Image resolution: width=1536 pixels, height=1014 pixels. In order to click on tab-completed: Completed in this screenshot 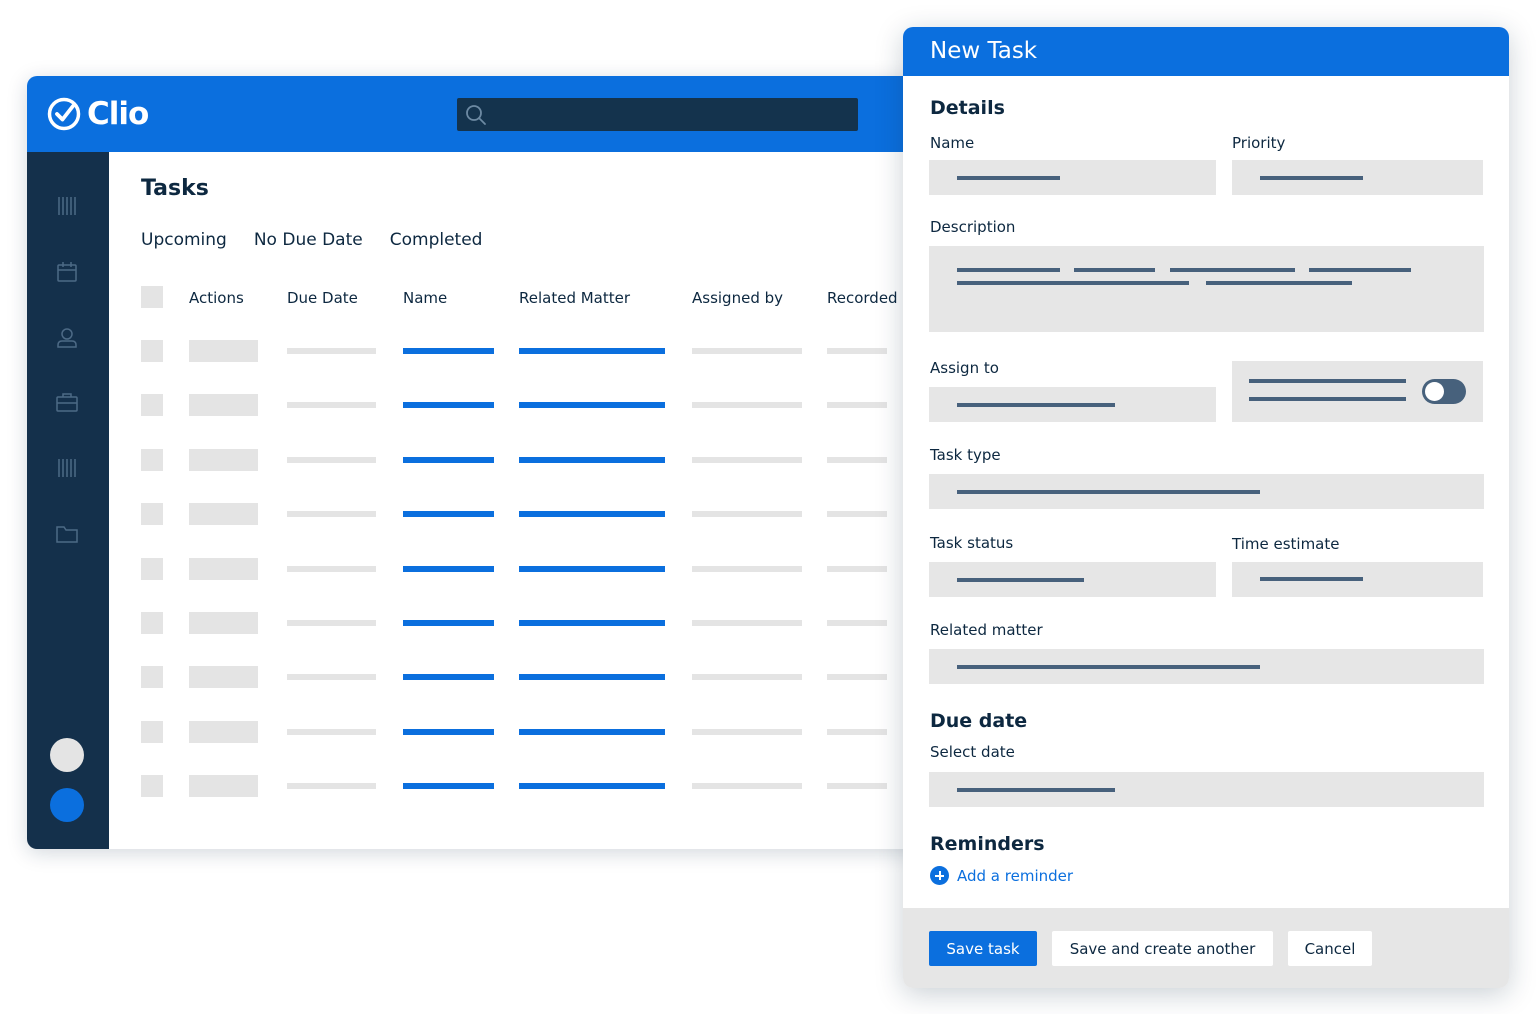, I will do `click(436, 240)`.